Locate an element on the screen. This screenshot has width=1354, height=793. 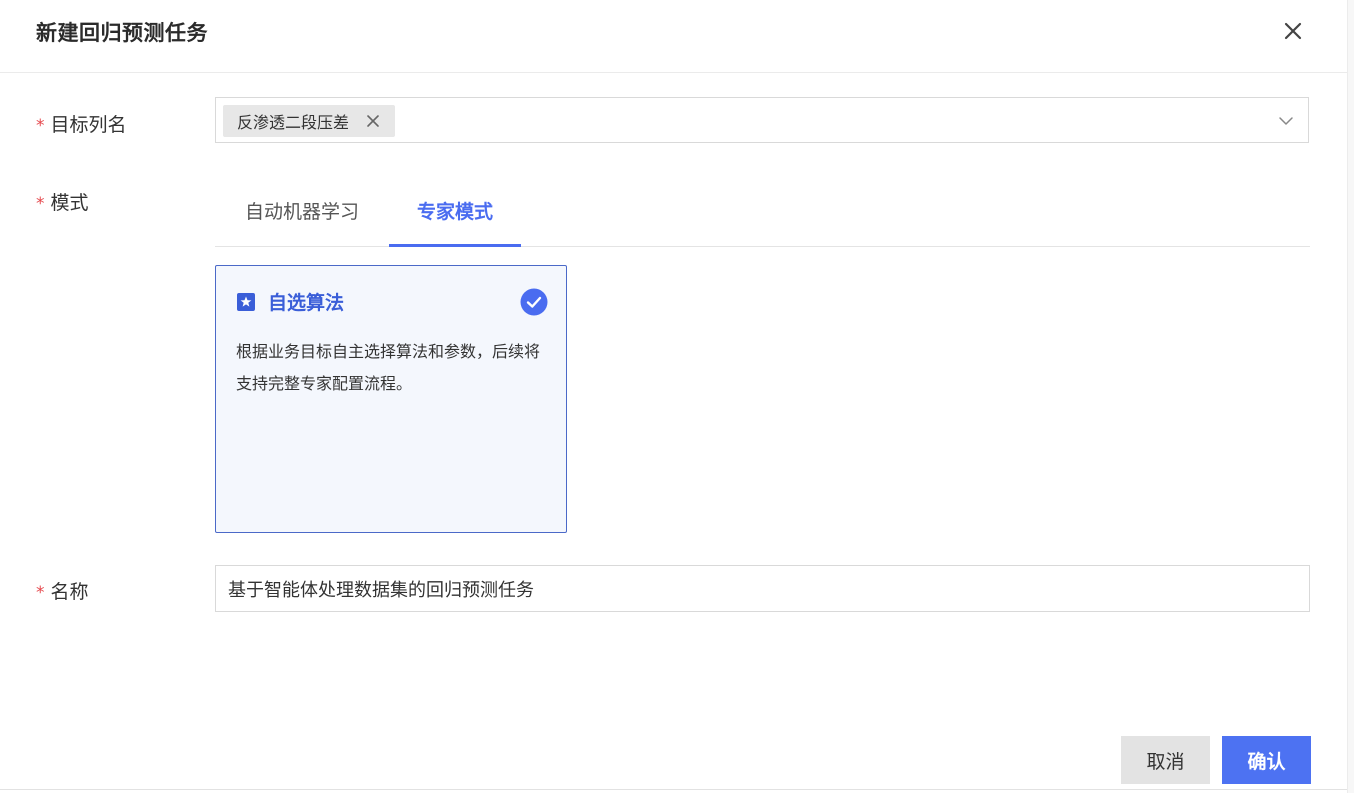
close-button is located at coordinates (1293, 31).